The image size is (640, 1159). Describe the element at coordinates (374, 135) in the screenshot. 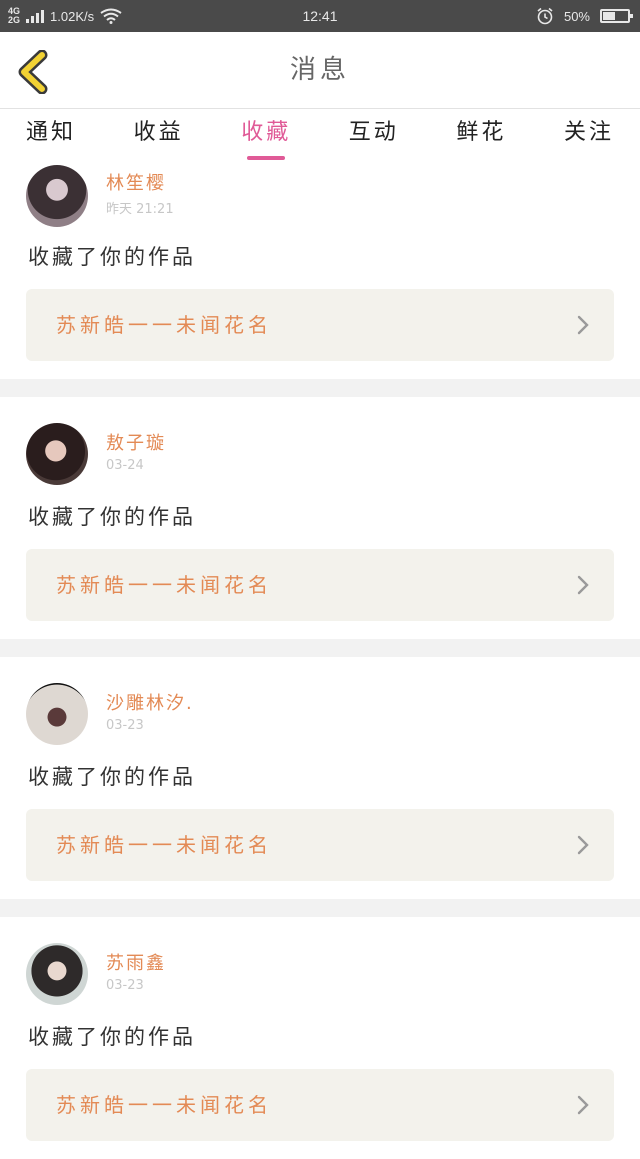

I see `tab-interactions: 互动` at that location.